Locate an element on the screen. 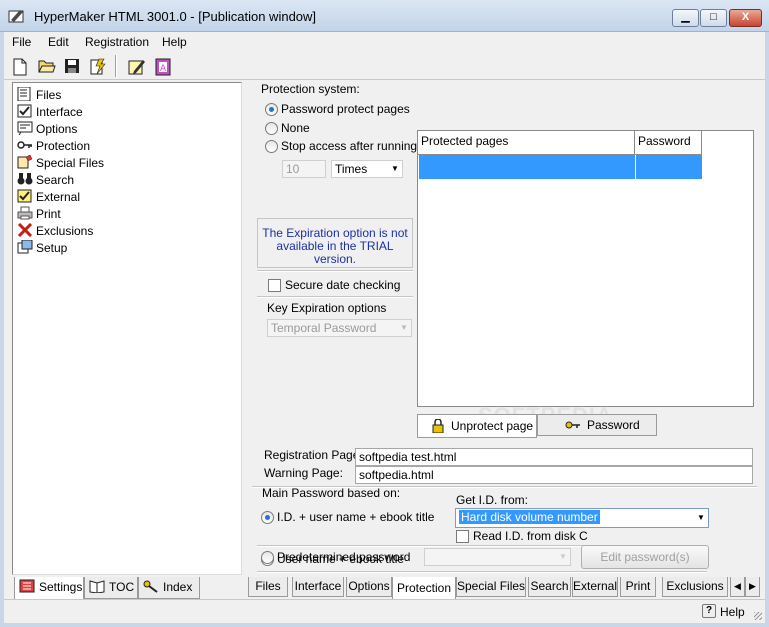 This screenshot has width=769, height=627. none-label: None is located at coordinates (295, 128).